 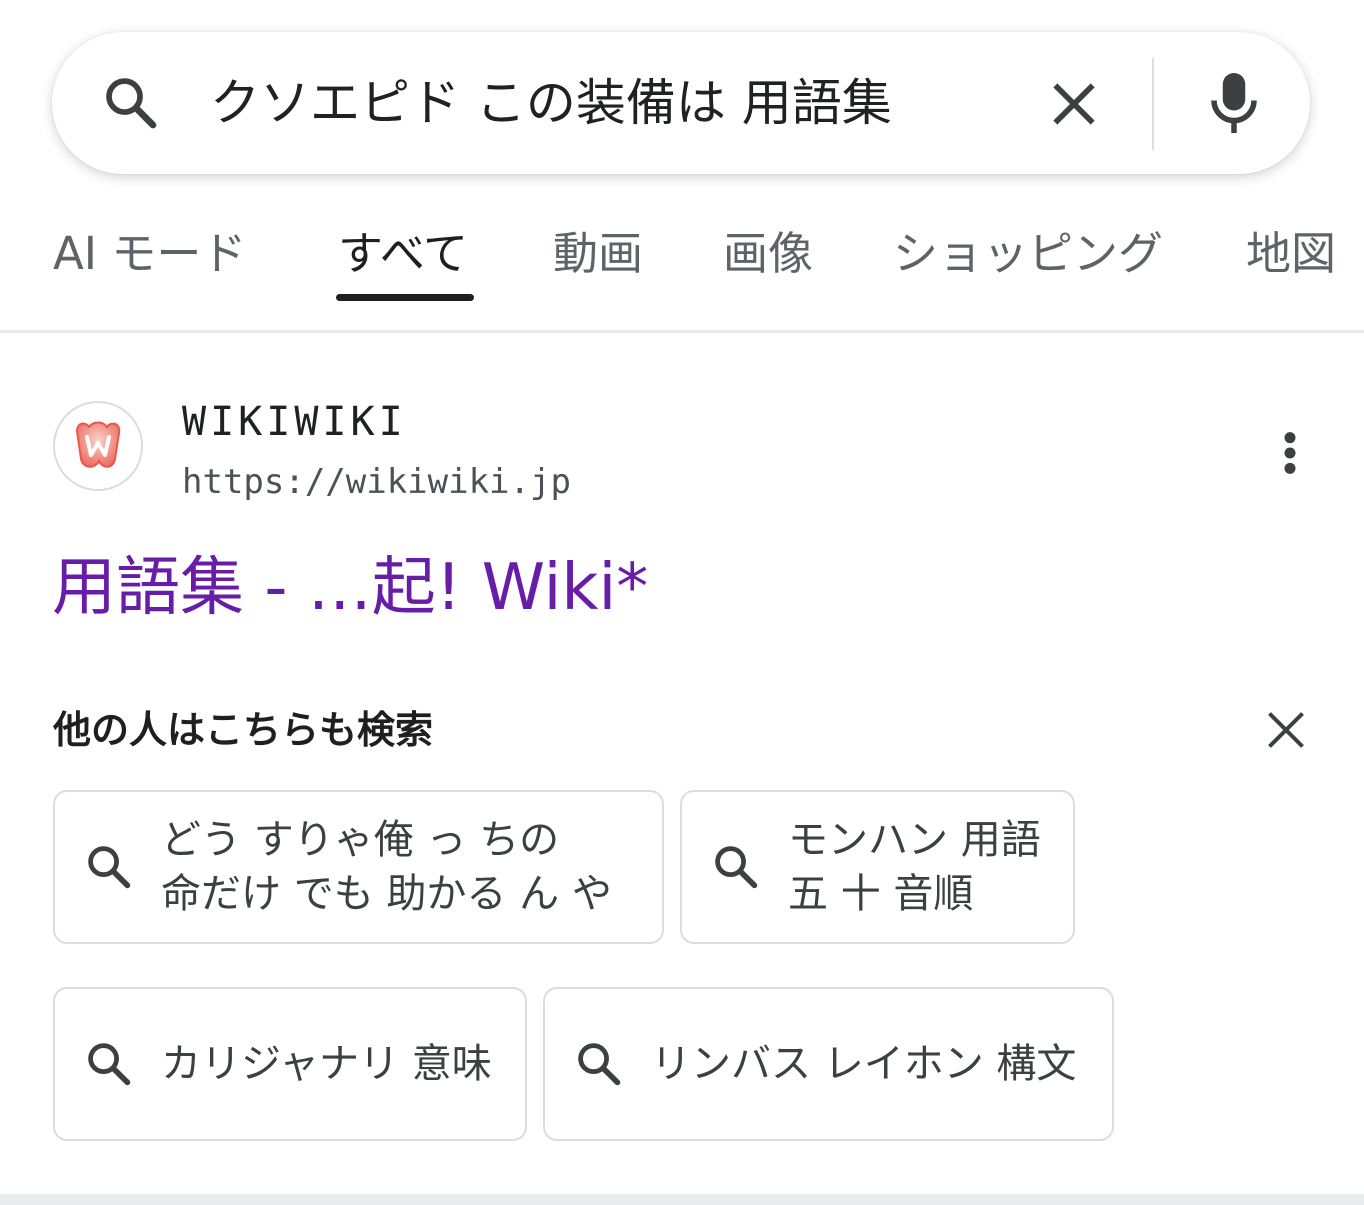 I want to click on chip-label: どう すりゃ俺 っ ちの 命だけ でも 助かる ん や, so click(x=386, y=867).